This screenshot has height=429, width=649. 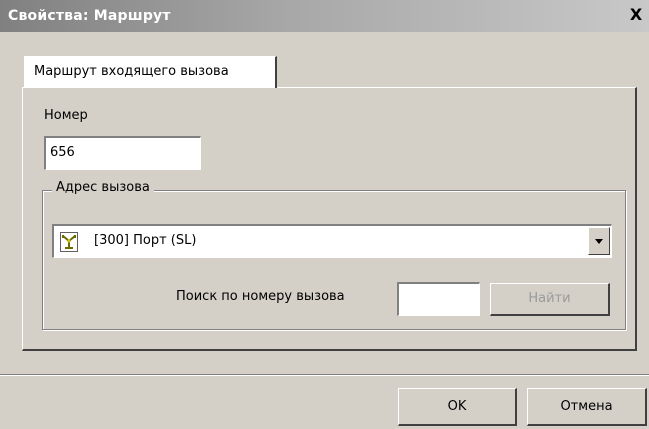 What do you see at coordinates (260, 296) in the screenshot?
I see `search-by-number-label: Поиск по номеру вызова` at bounding box center [260, 296].